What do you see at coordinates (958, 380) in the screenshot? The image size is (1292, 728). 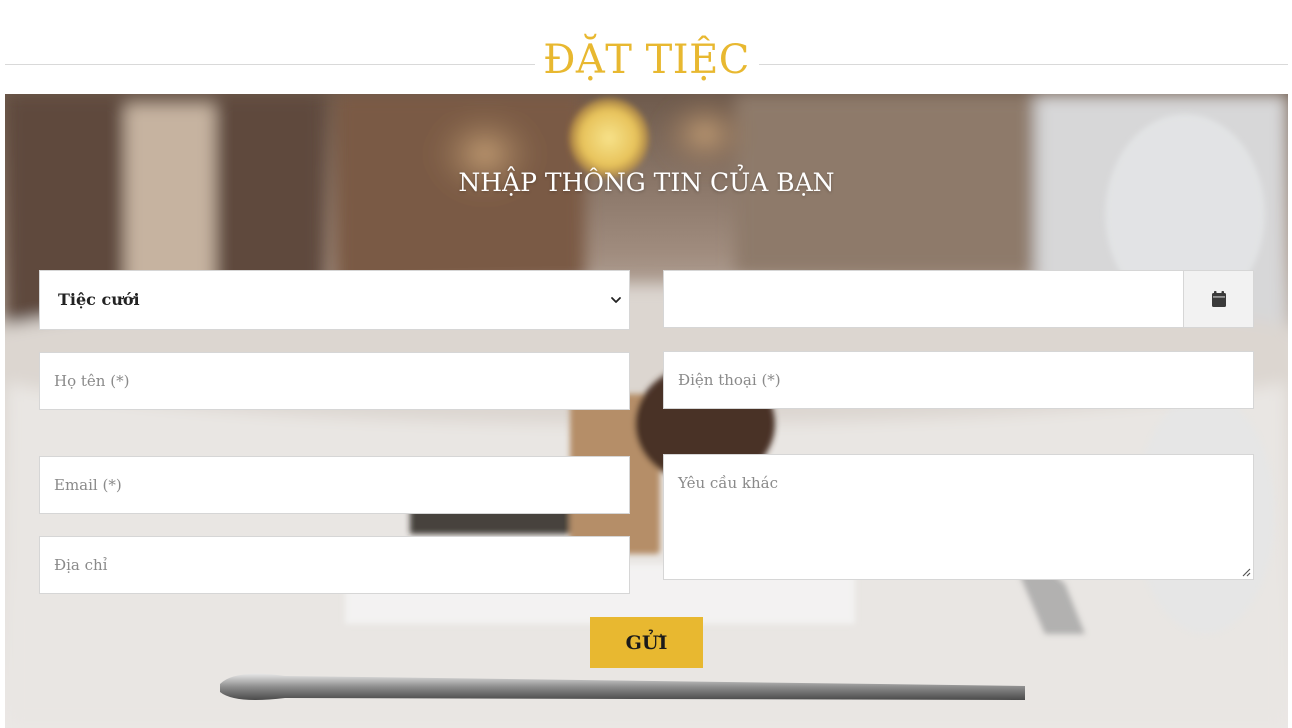 I see `phone-field: Điện thoại (*)` at bounding box center [958, 380].